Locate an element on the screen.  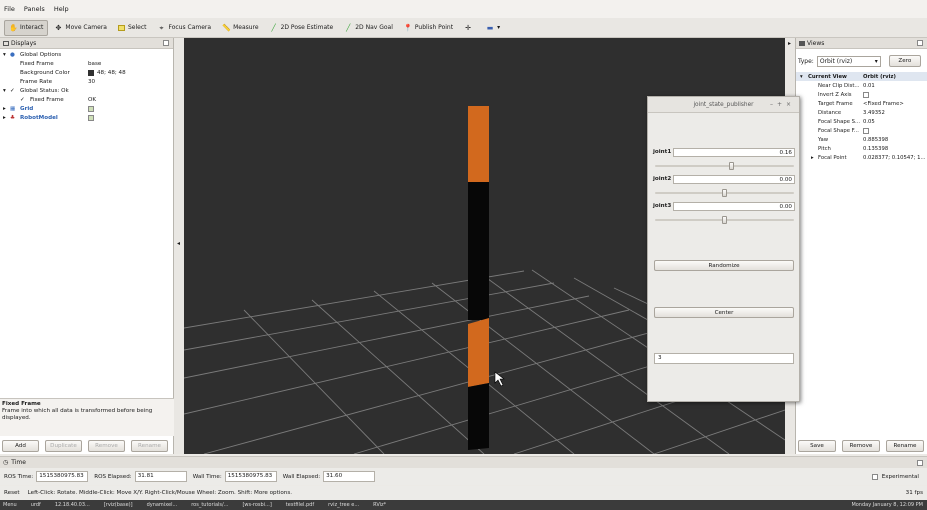
views-buttons: Save Remove Rename is located at coordinates (862, 446).